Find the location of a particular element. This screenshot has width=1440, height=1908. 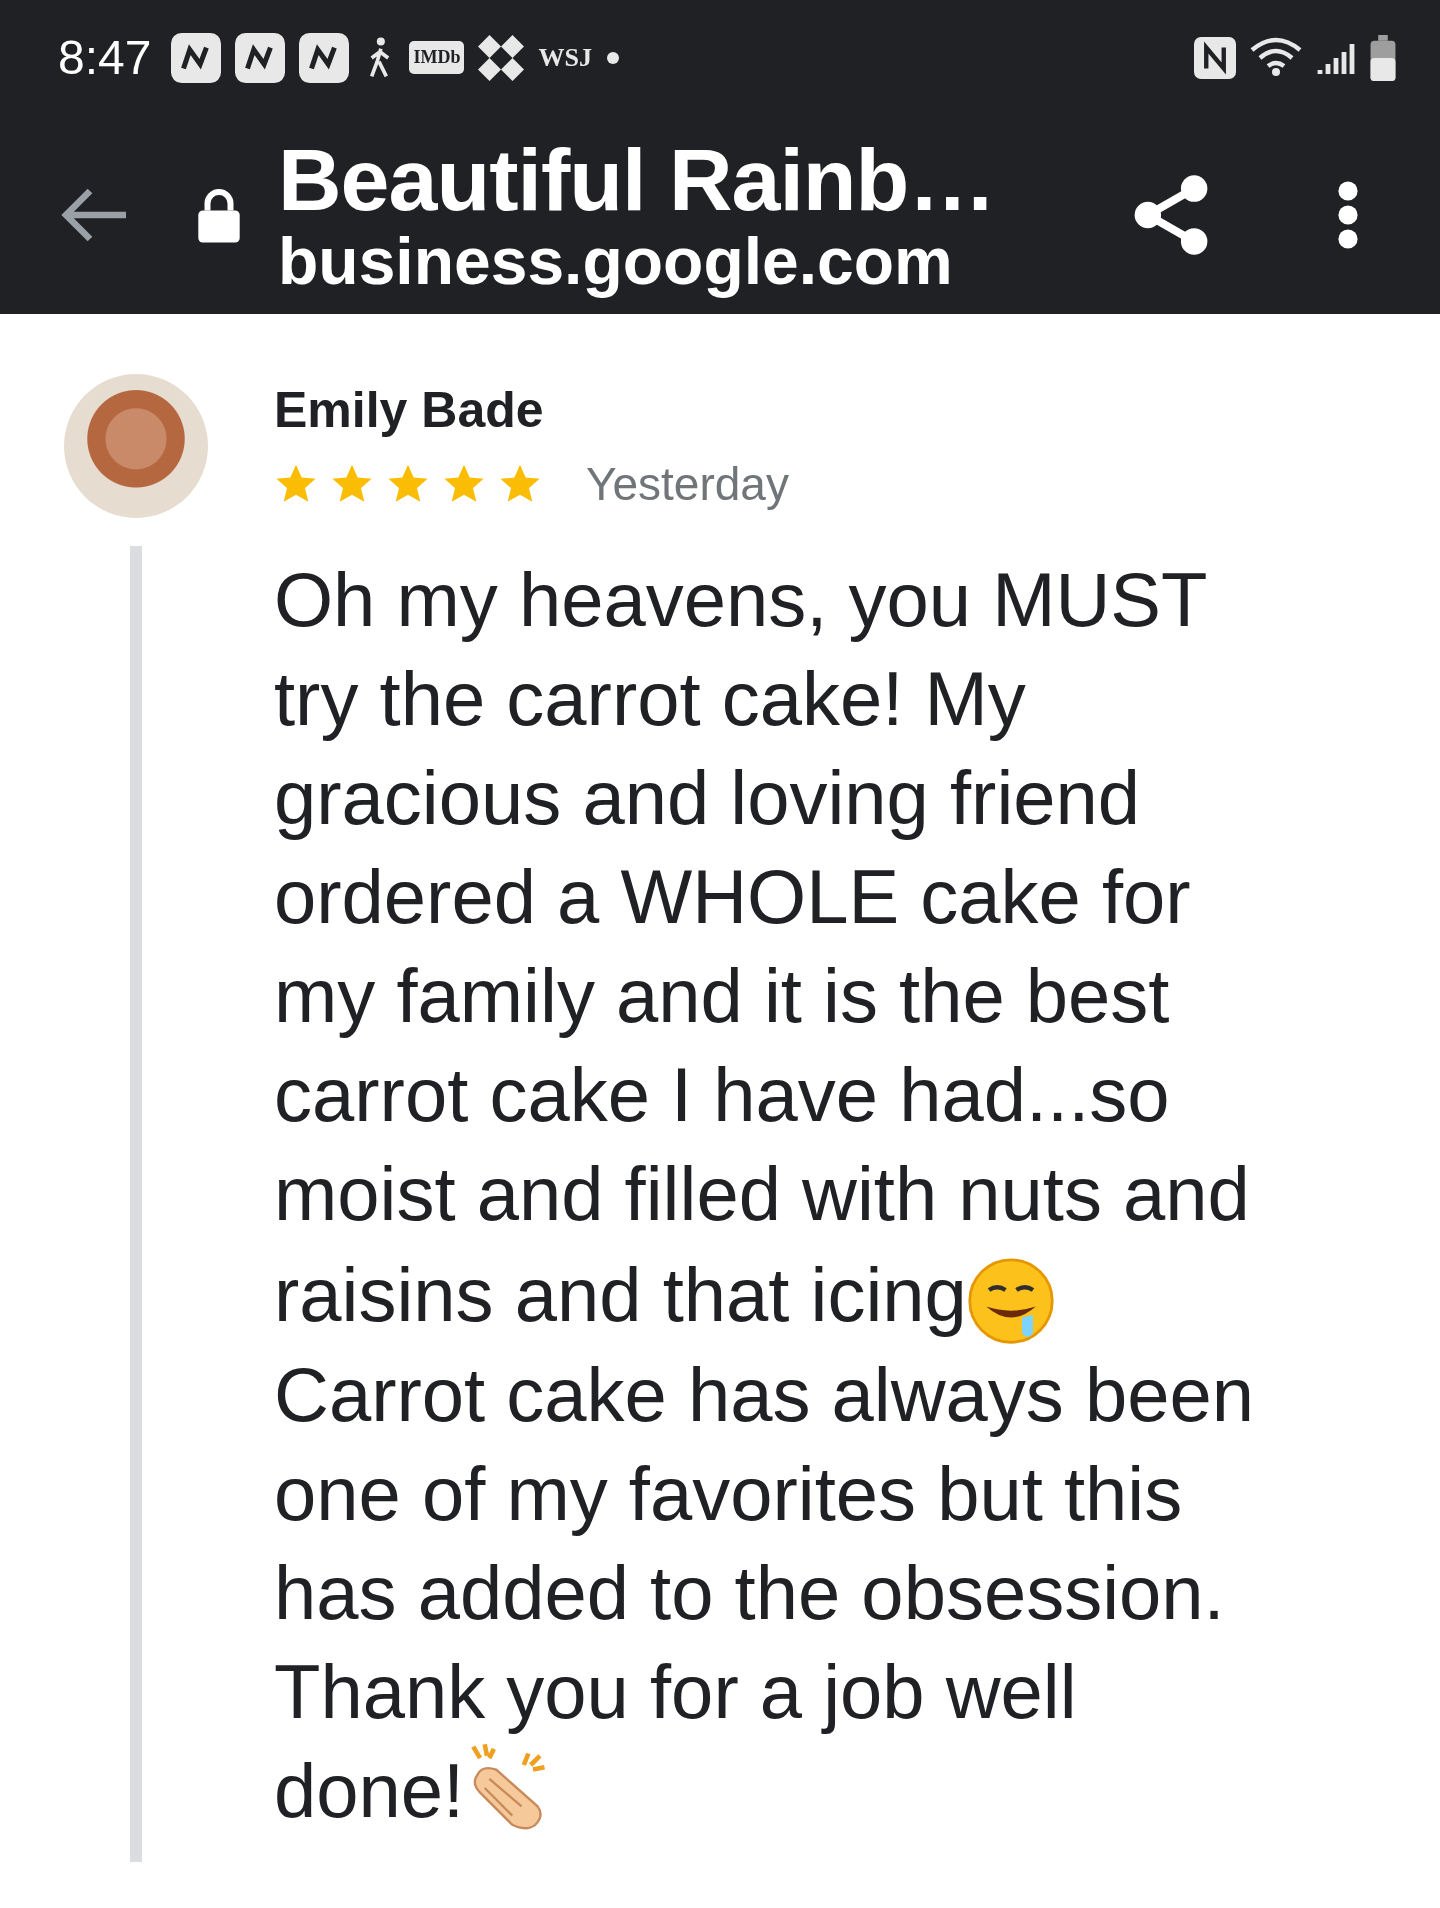

review-text-line: Oh my heavens, you MUST is located at coordinates (741, 600).